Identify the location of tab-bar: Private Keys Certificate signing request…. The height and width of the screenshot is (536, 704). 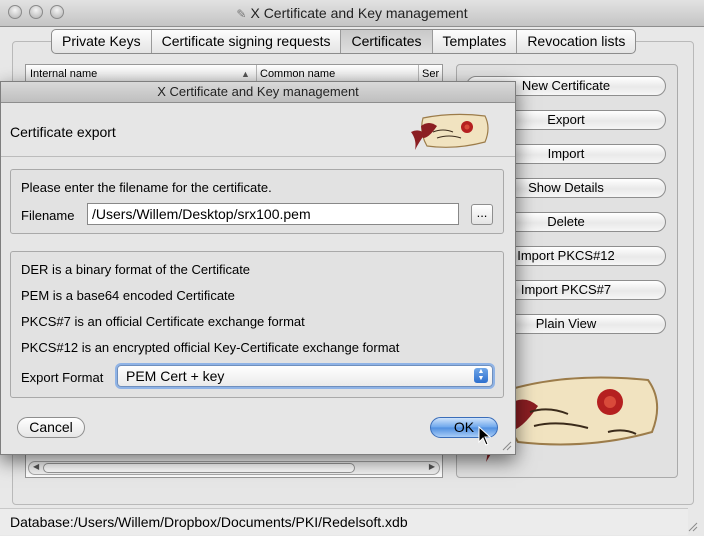
(344, 41).